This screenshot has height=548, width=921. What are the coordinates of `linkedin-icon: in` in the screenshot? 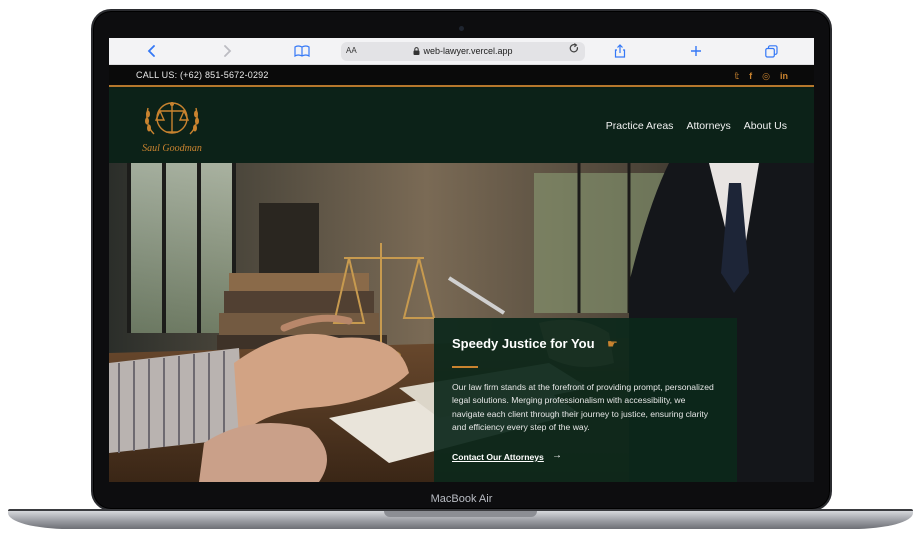 It's located at (784, 76).